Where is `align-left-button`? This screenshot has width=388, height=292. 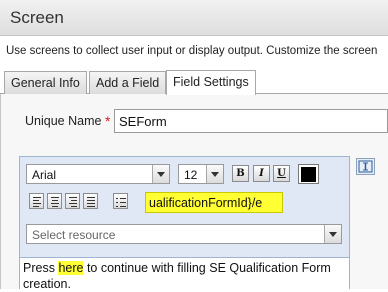 align-left-button is located at coordinates (36, 201).